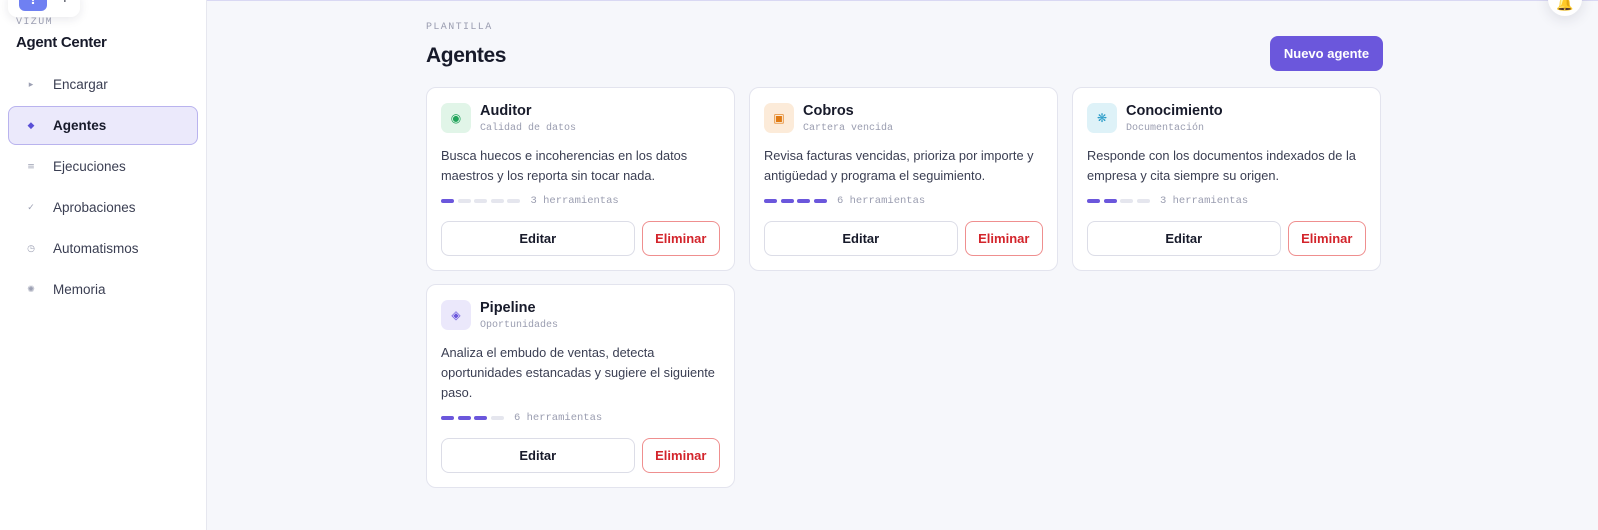 The width and height of the screenshot is (1598, 530). What do you see at coordinates (89, 166) in the screenshot?
I see `sidebar-item-label: Ejecuciones` at bounding box center [89, 166].